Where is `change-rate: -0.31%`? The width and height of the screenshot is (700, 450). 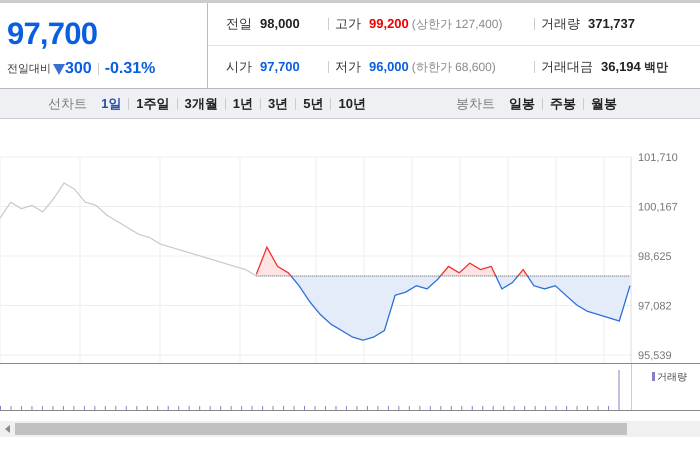
change-rate: -0.31% is located at coordinates (130, 69).